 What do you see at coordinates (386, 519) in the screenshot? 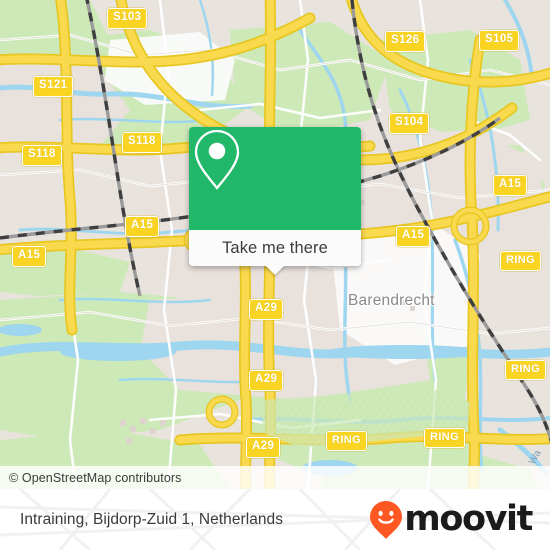
I see `moovit-smiley-pin-icon` at bounding box center [386, 519].